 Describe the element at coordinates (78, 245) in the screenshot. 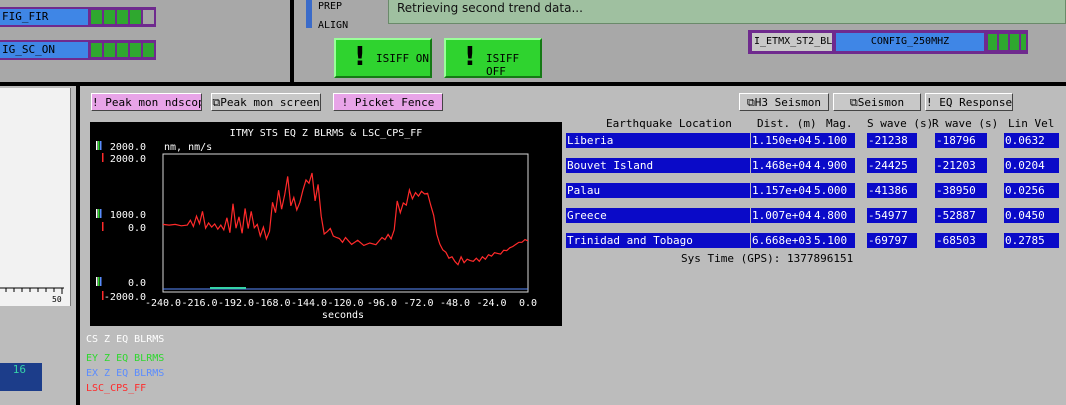

I see `left-divider` at that location.